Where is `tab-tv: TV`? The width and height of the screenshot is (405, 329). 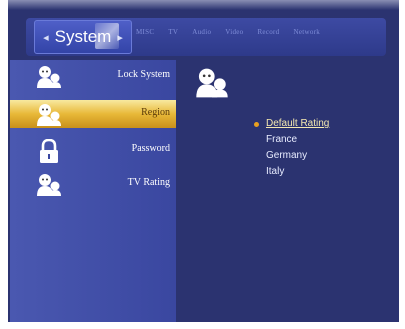 tab-tv: TV is located at coordinates (173, 35).